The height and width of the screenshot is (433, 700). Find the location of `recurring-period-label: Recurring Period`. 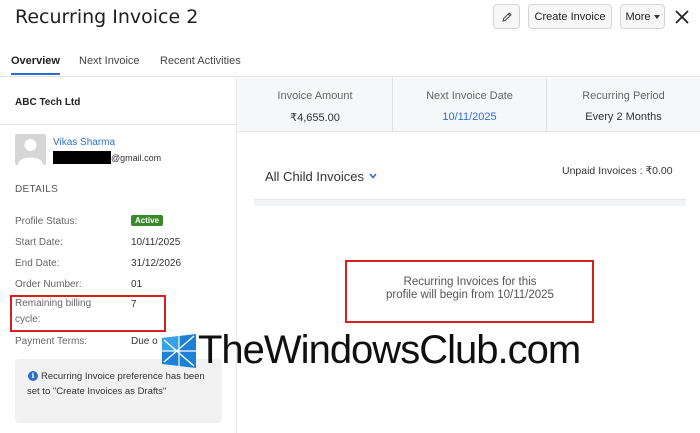

recurring-period-label: Recurring Period is located at coordinates (623, 96).